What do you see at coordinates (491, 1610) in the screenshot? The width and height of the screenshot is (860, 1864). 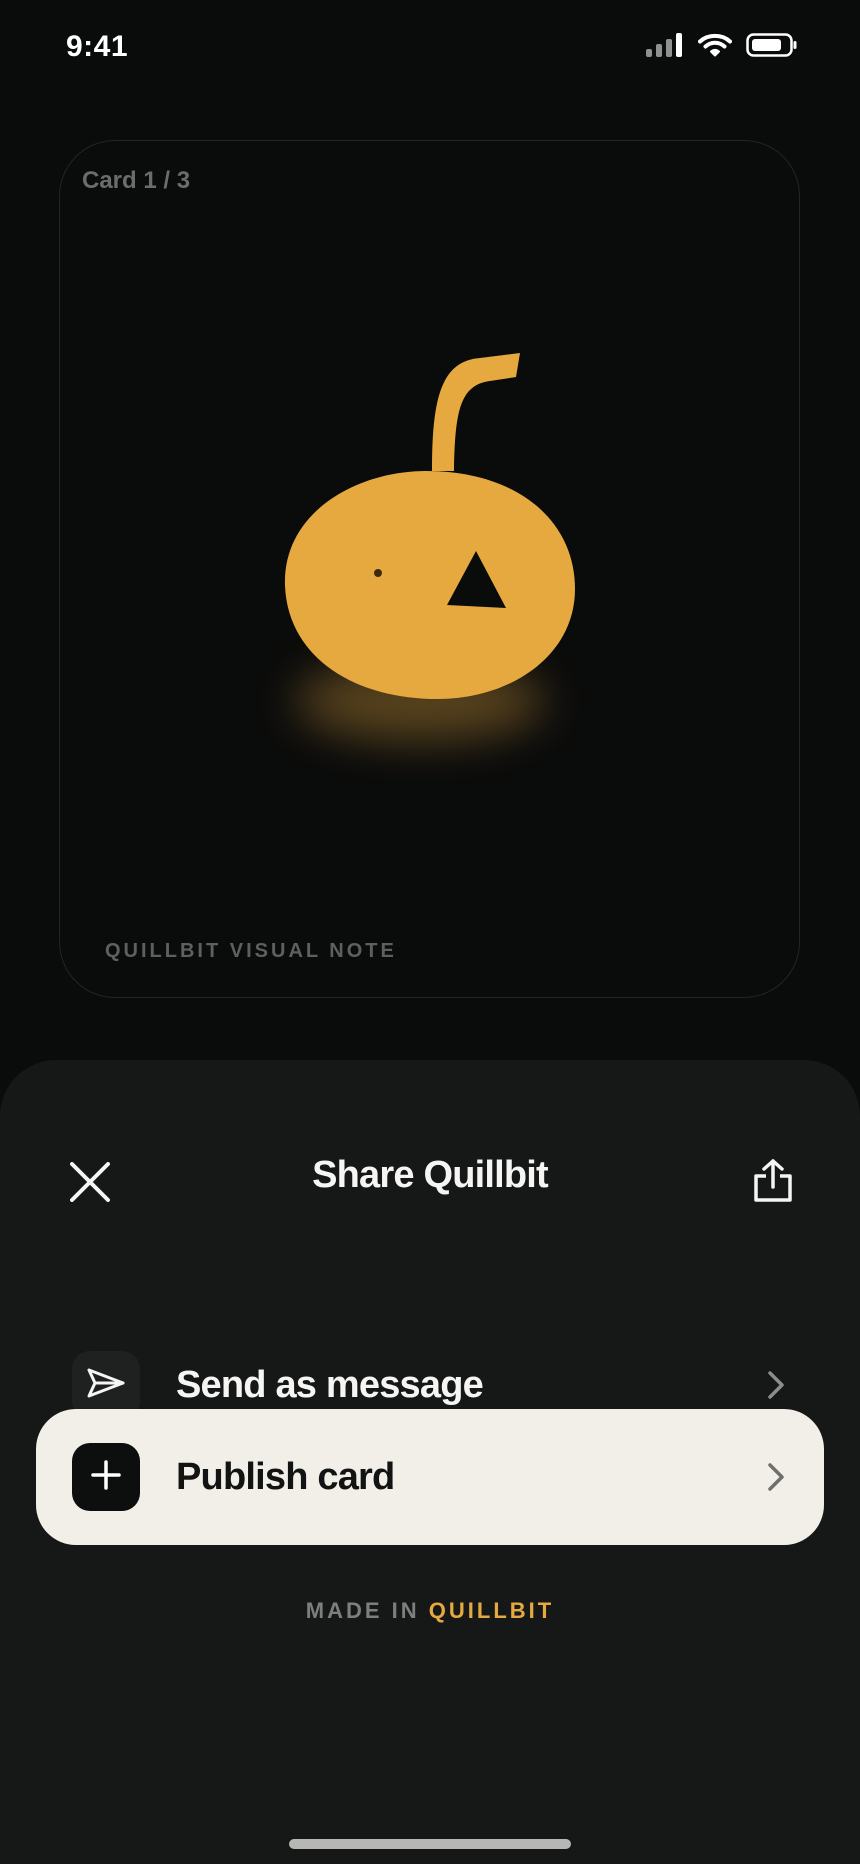 I see `footer-brand: QUILLBIT` at bounding box center [491, 1610].